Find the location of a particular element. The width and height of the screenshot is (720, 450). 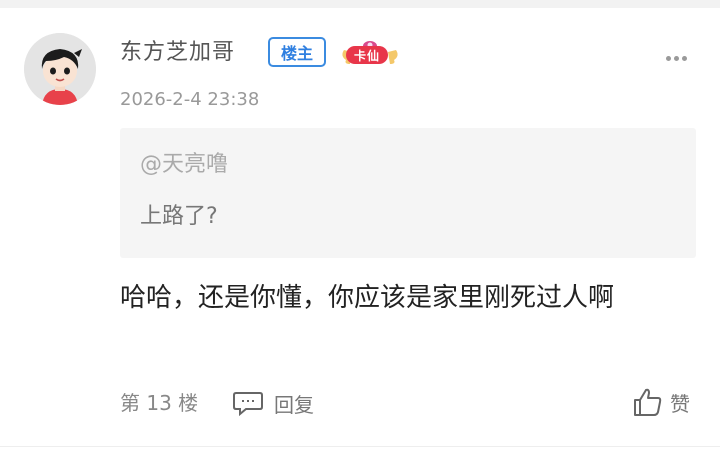

username: 东方芝加哥 is located at coordinates (177, 53).